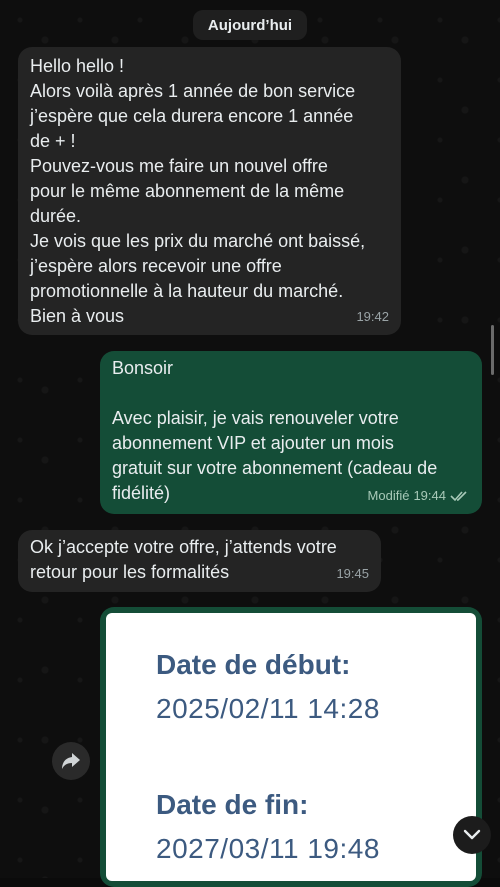 This screenshot has width=500, height=887. I want to click on date-separator: Aujourd’hui, so click(250, 25).